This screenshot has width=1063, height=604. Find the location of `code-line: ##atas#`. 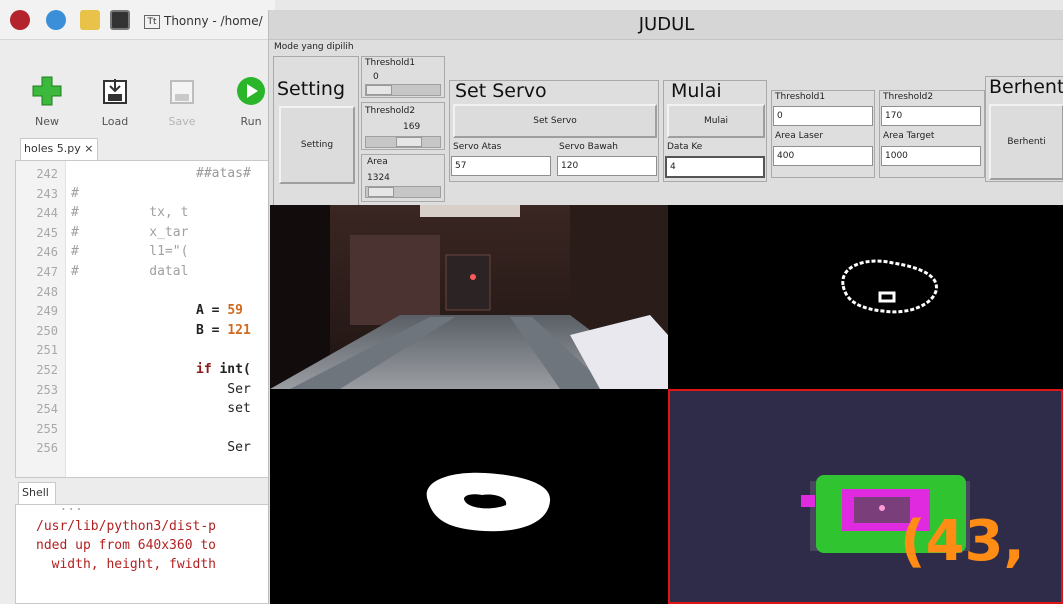

code-line: ##atas# is located at coordinates (223, 173).